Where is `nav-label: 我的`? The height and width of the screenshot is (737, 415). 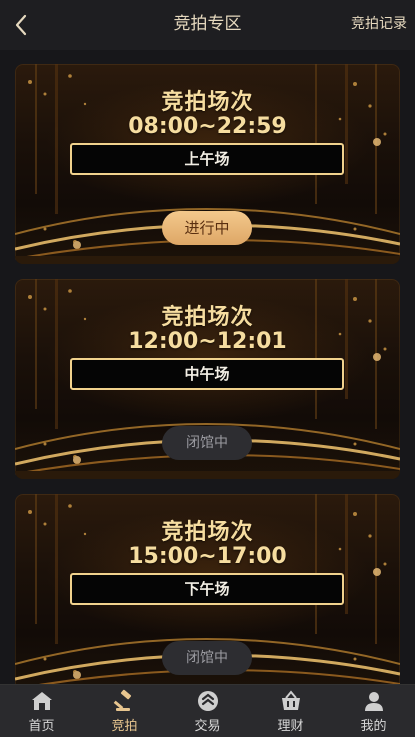
nav-label: 我的 is located at coordinates (373, 726).